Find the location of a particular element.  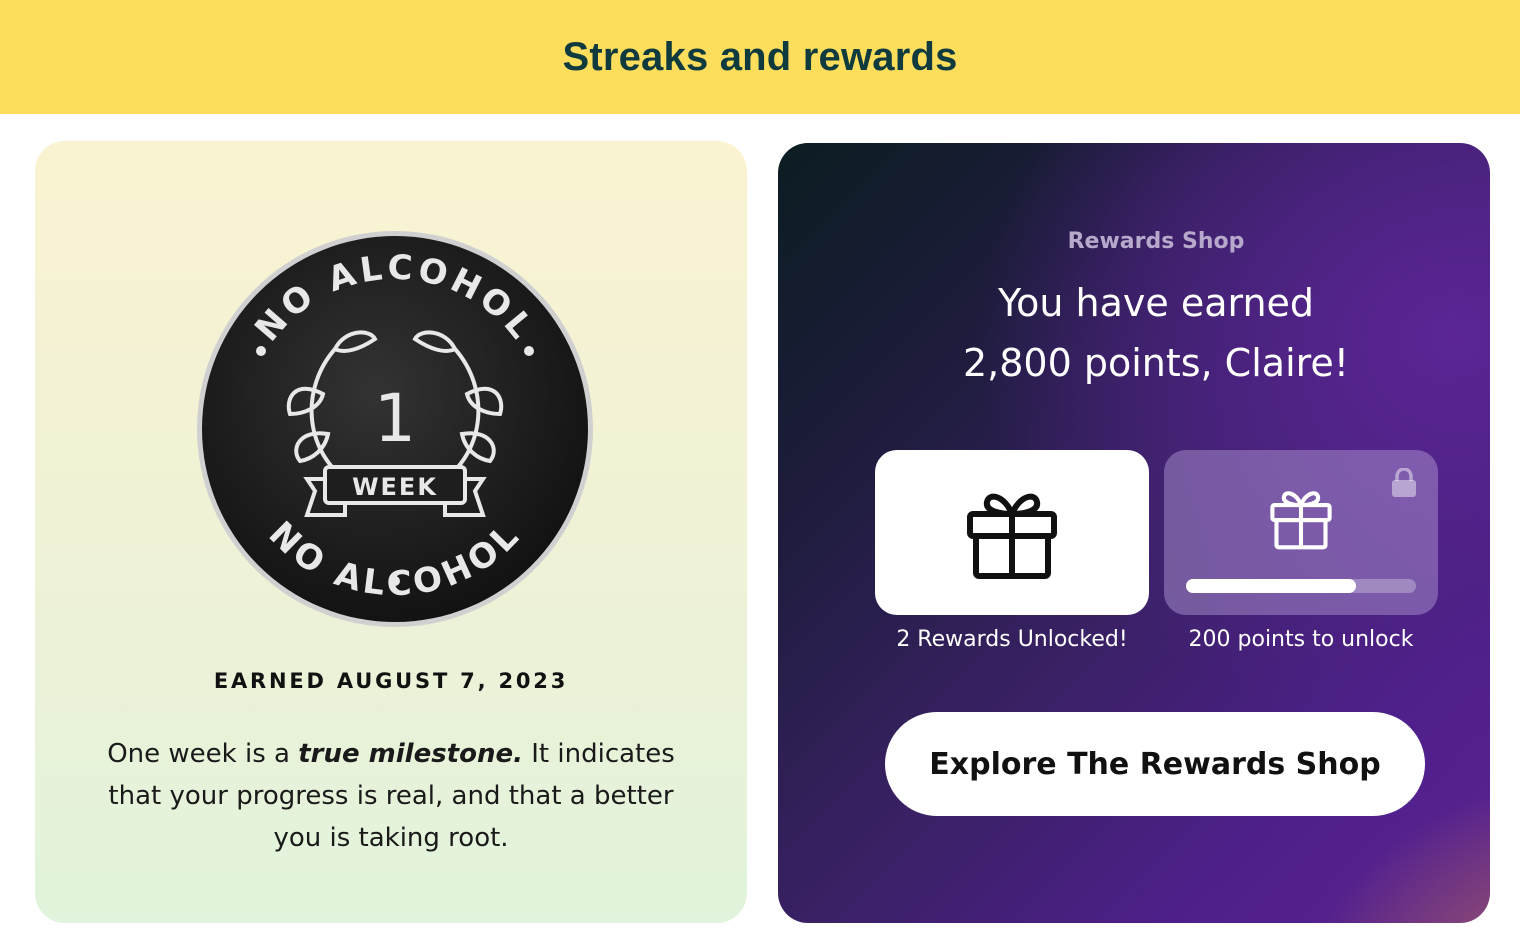

reward-progress-fill is located at coordinates (1271, 586).